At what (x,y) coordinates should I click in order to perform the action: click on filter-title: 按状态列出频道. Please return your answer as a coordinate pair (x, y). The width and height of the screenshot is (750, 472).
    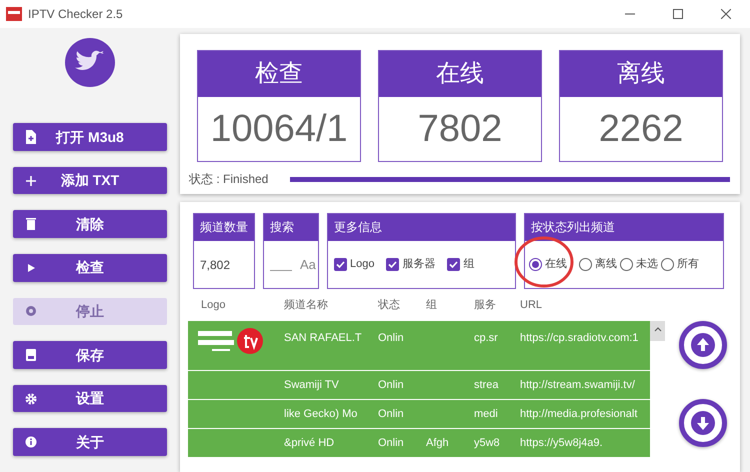
    Looking at the image, I should click on (624, 227).